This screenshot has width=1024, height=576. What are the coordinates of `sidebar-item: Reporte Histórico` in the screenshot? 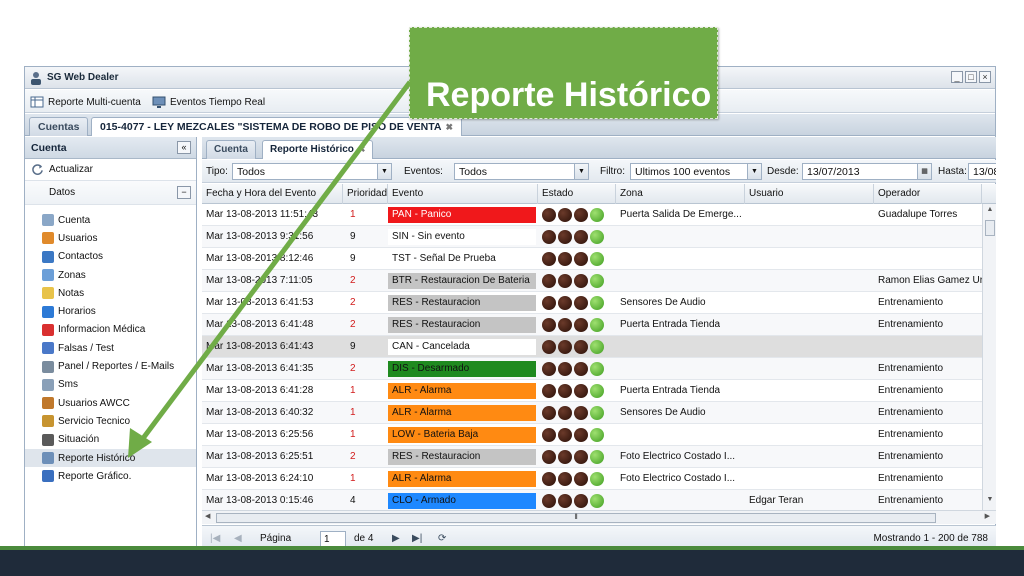 It's located at (110, 458).